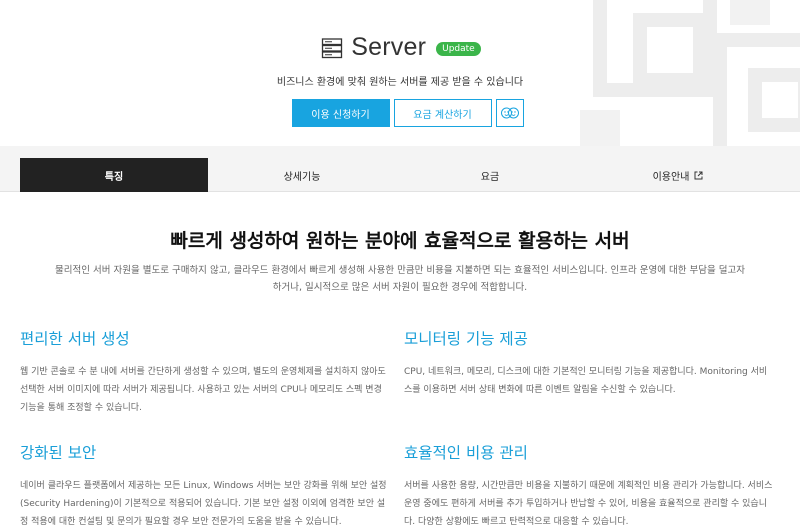 The height and width of the screenshot is (530, 800). I want to click on tab-details: 상세기능, so click(302, 175).